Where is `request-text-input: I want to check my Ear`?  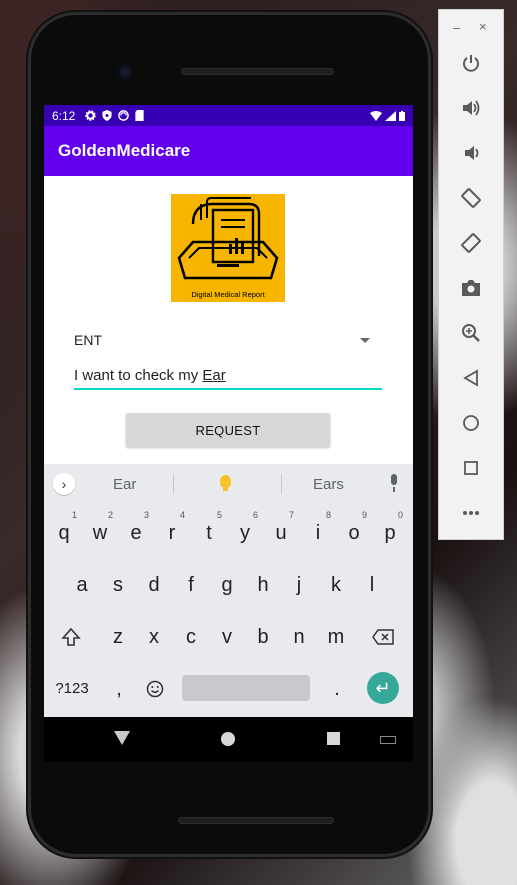 request-text-input: I want to check my Ear is located at coordinates (228, 376).